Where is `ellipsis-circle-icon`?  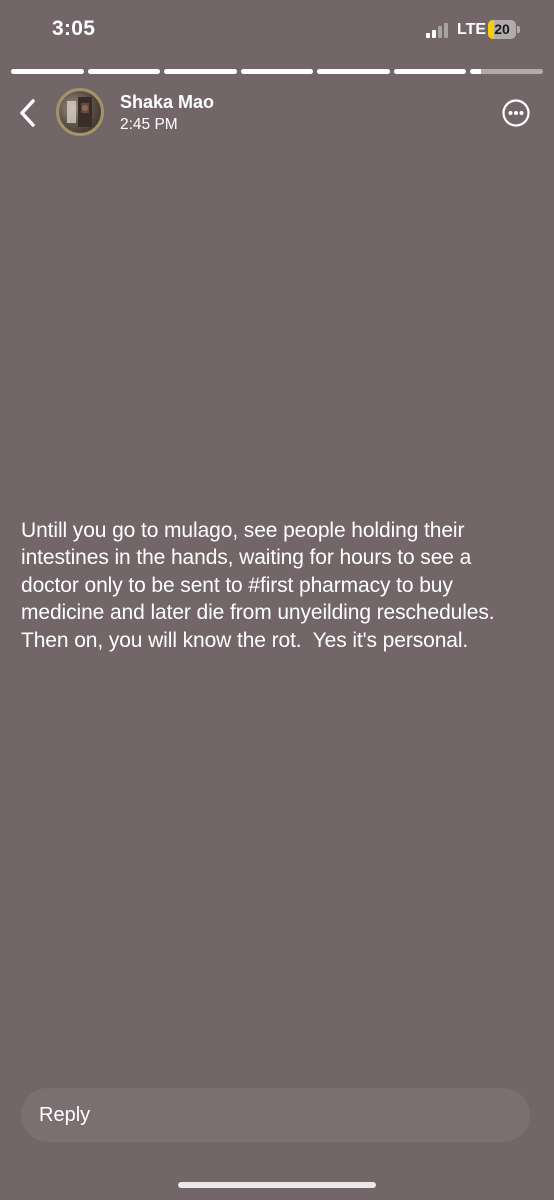
ellipsis-circle-icon is located at coordinates (516, 113).